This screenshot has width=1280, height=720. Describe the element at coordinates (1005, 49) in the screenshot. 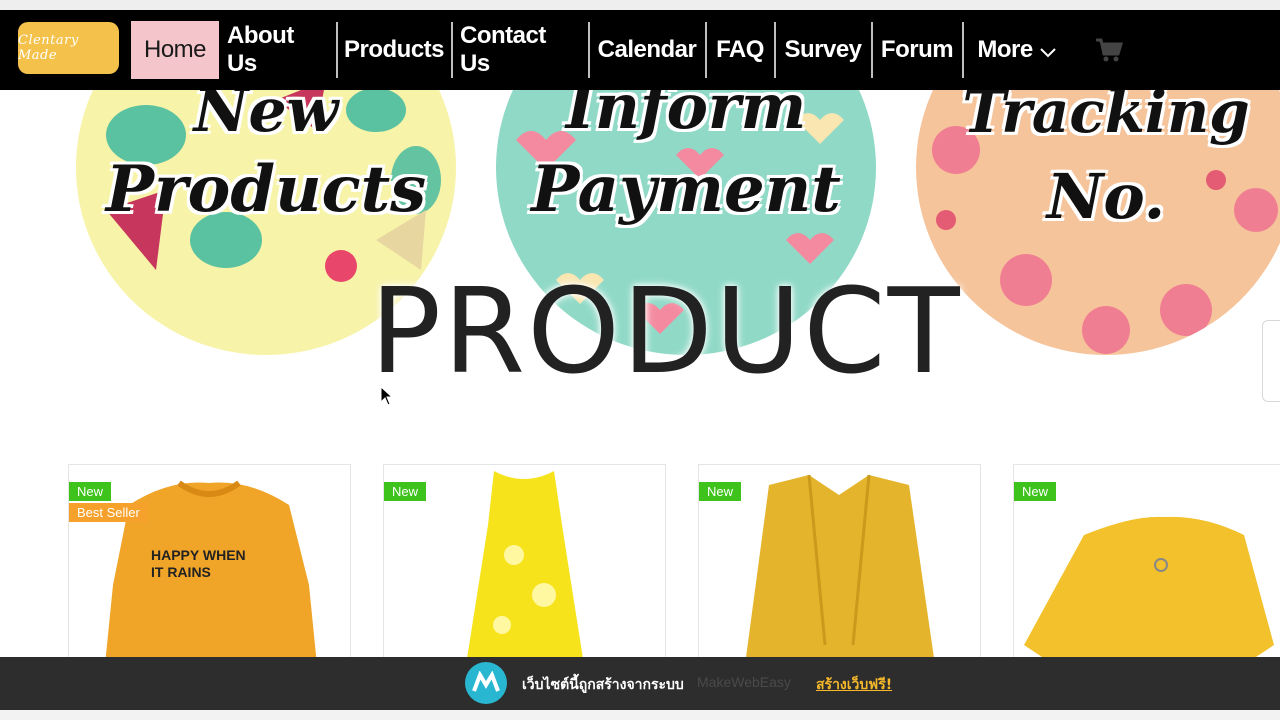

I see `nav-label: More` at that location.